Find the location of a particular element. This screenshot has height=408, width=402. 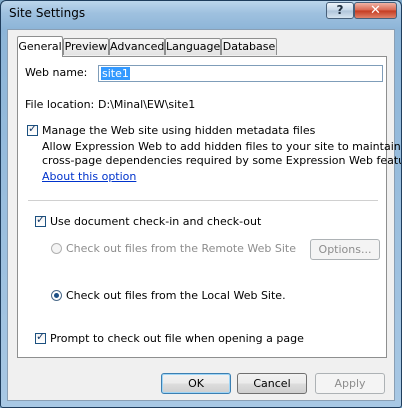

close-button: ✕ is located at coordinates (375, 10).